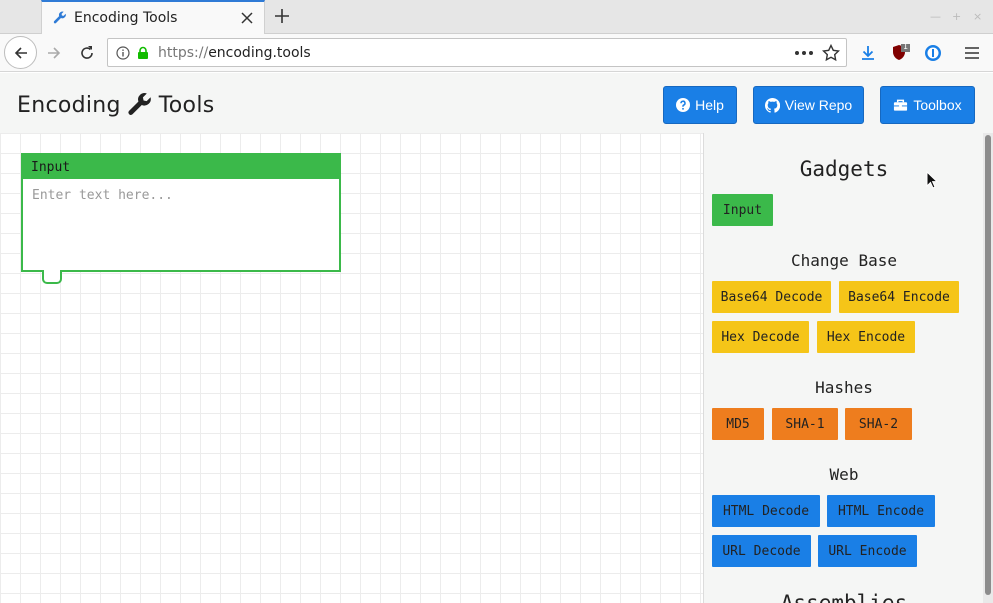  I want to click on gadget-hex-decode-button: Hex Decode, so click(760, 337).